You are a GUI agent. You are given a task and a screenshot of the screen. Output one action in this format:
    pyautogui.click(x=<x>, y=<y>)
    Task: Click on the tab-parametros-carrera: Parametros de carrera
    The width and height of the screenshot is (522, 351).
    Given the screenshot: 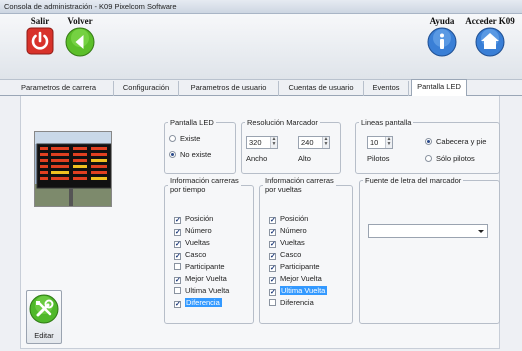 What is the action you would take?
    pyautogui.click(x=59, y=88)
    